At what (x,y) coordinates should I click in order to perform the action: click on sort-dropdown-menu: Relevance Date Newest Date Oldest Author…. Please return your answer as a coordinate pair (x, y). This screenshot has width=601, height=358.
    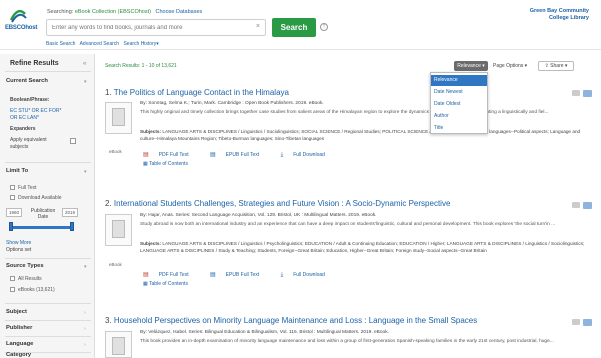
    Looking at the image, I should click on (459, 103).